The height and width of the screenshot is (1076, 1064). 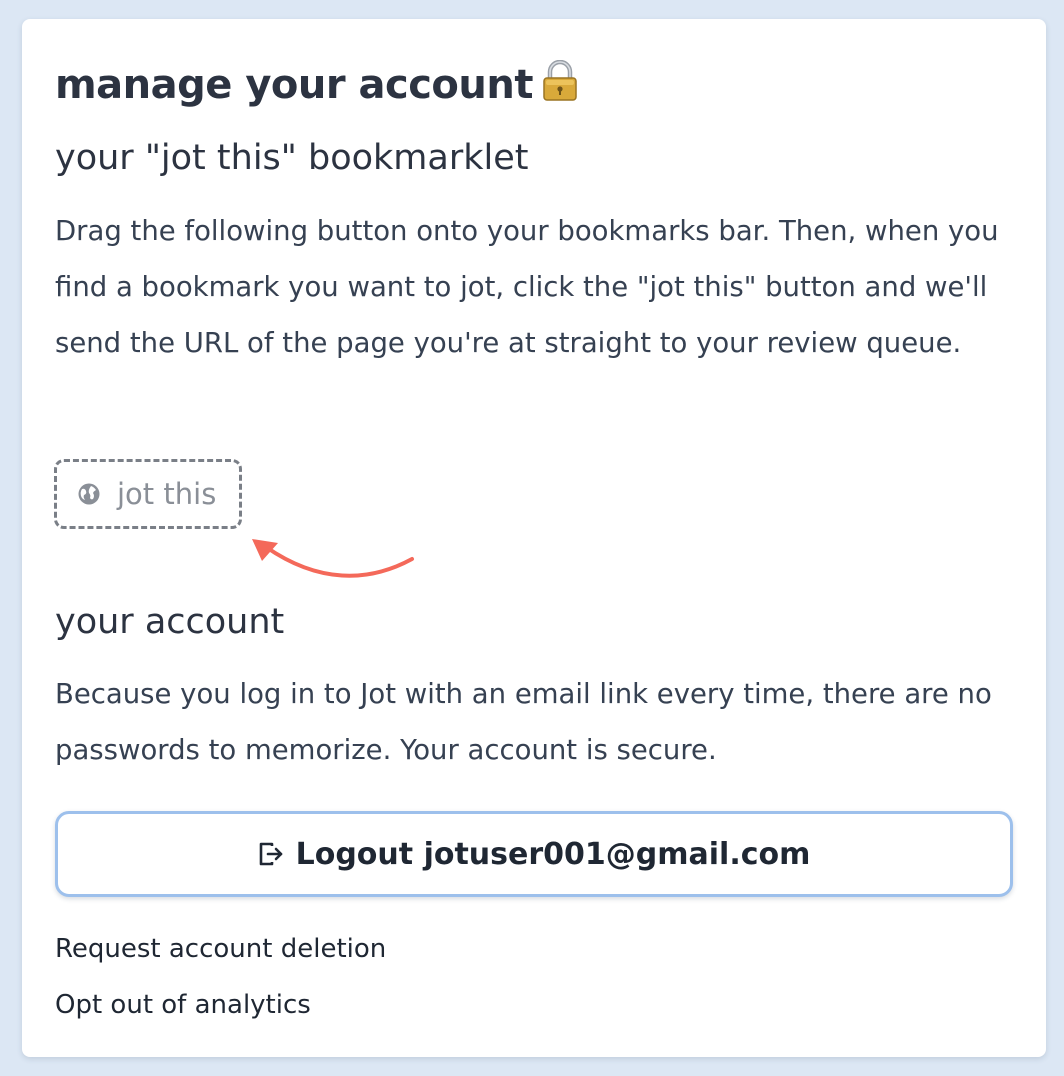 I want to click on jot-this-bookmarklet: jot this, so click(x=148, y=494).